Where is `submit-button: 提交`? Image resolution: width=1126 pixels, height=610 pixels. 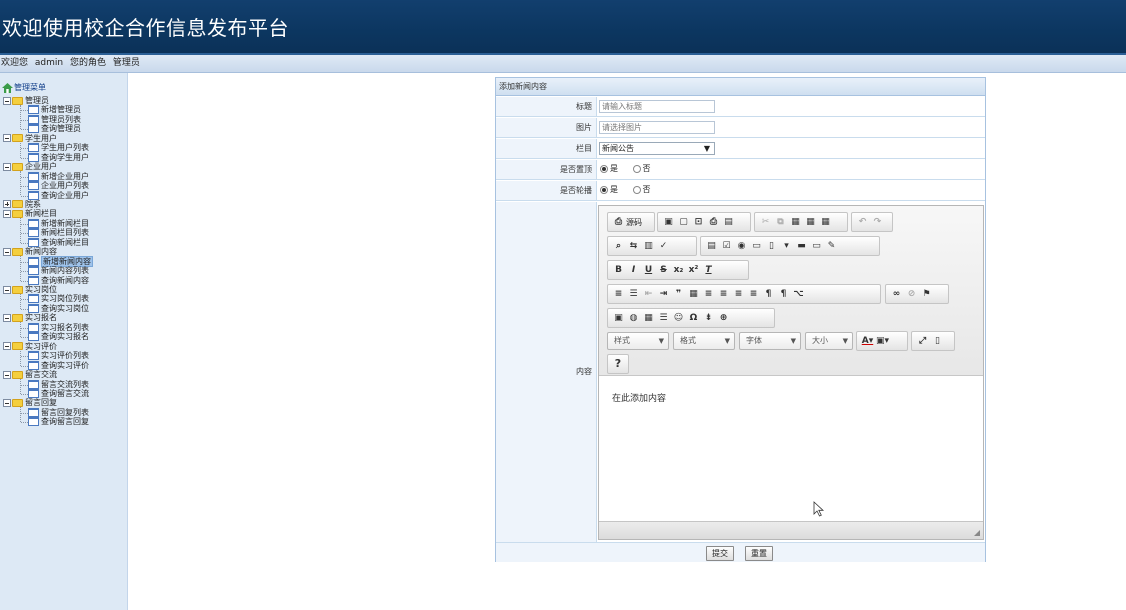
submit-button: 提交 is located at coordinates (720, 553).